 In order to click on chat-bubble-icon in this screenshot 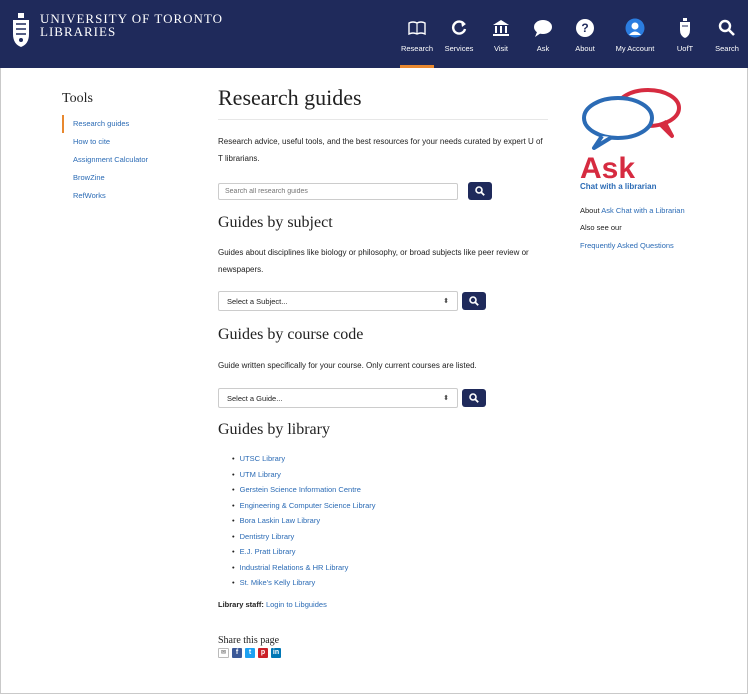, I will do `click(543, 28)`.